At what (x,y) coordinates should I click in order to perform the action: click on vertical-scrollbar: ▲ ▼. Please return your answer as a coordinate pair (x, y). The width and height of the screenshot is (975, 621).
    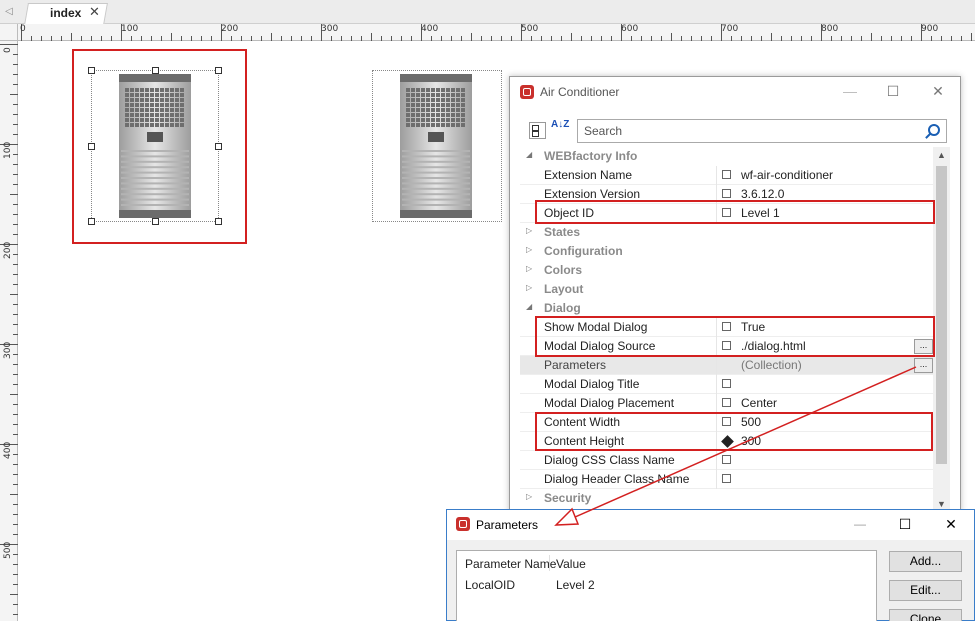
    Looking at the image, I should click on (941, 330).